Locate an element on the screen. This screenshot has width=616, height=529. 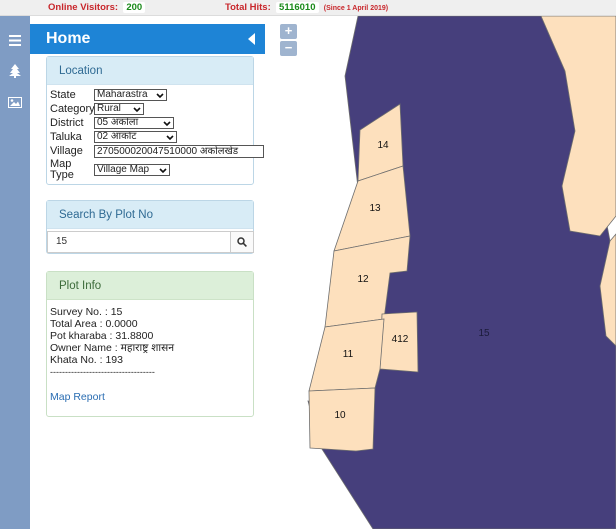
plot-14-label: 14 is located at coordinates (383, 145).